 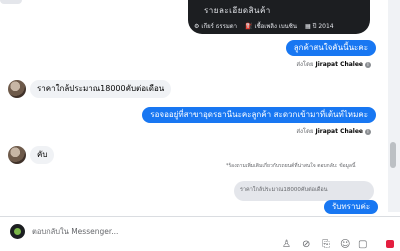 What do you see at coordinates (237, 10) in the screenshot?
I see `post-title: รายละเอียดสินค้า` at bounding box center [237, 10].